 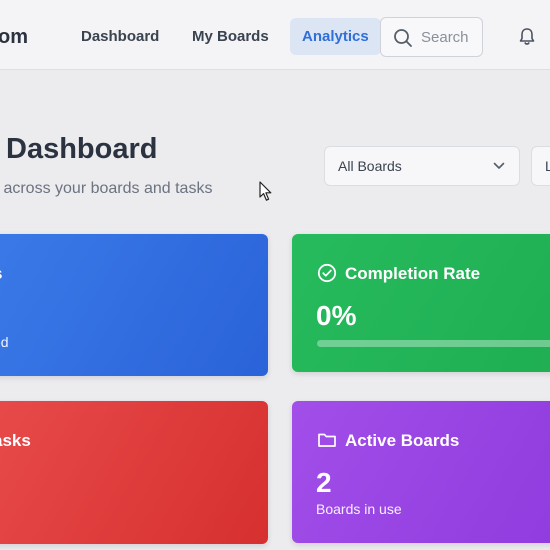 I want to click on total-tasks-card: s ed, so click(x=134, y=305).